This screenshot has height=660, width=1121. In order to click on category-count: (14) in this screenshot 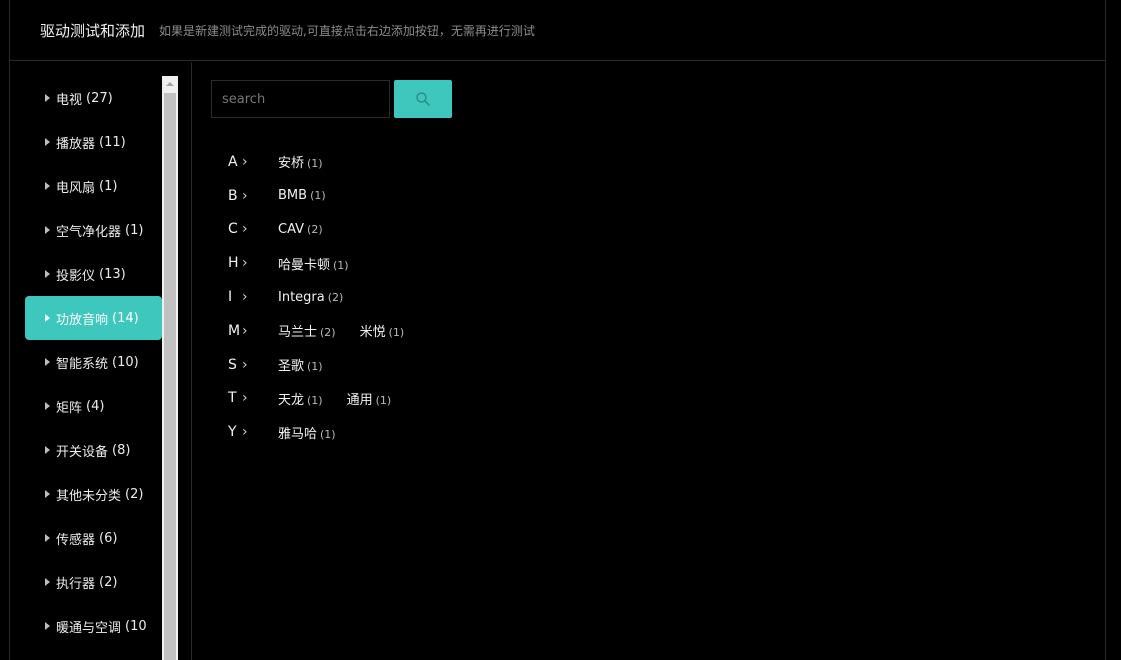, I will do `click(125, 318)`.